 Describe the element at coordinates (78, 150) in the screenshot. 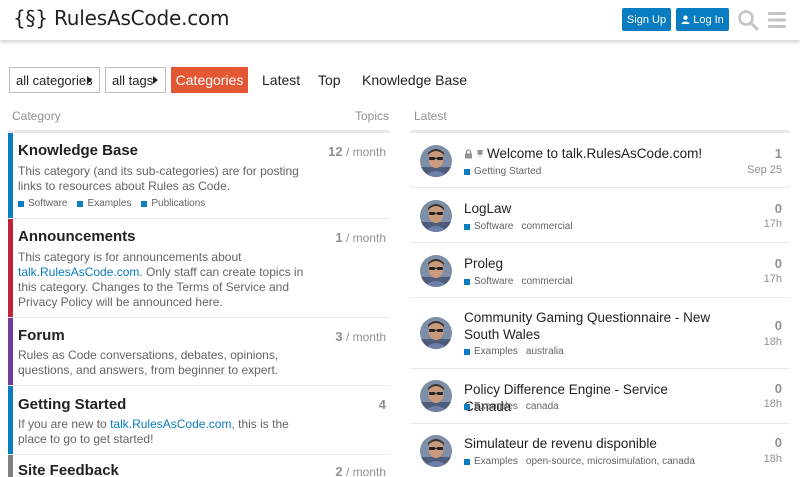

I see `category-name: Knowledge Base` at that location.